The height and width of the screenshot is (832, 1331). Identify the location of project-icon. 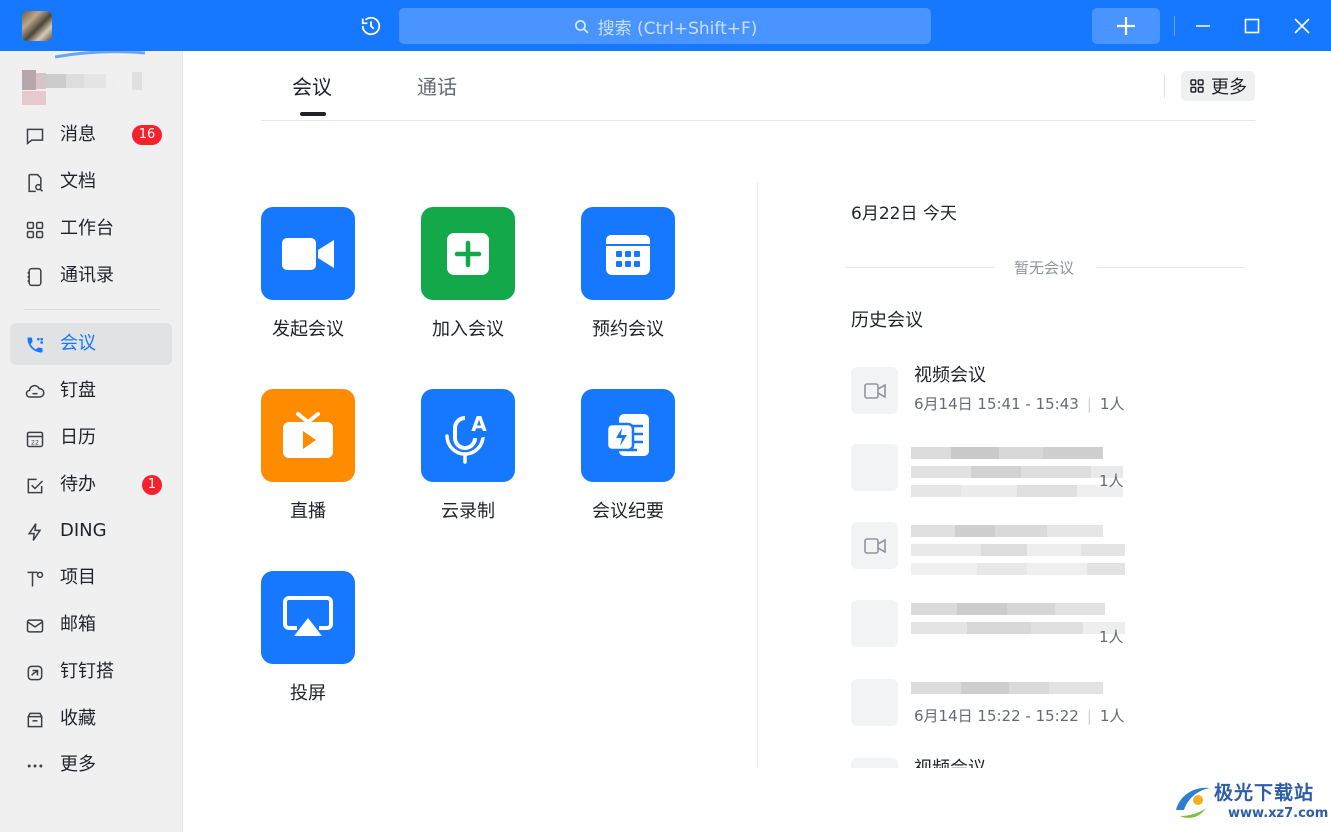
(35, 579).